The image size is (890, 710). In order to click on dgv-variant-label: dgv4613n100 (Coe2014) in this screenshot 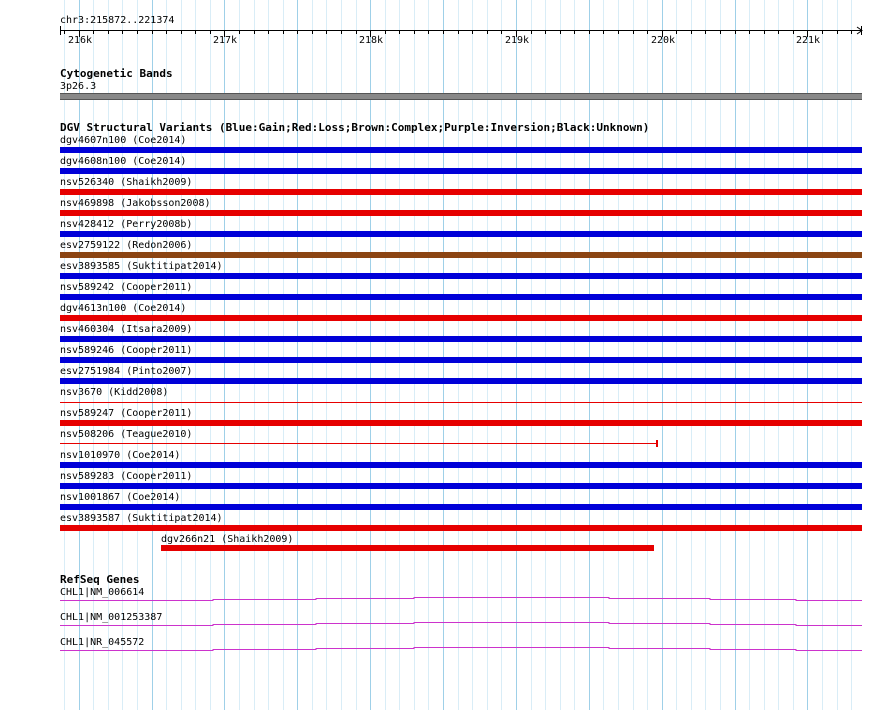, I will do `click(123, 308)`.